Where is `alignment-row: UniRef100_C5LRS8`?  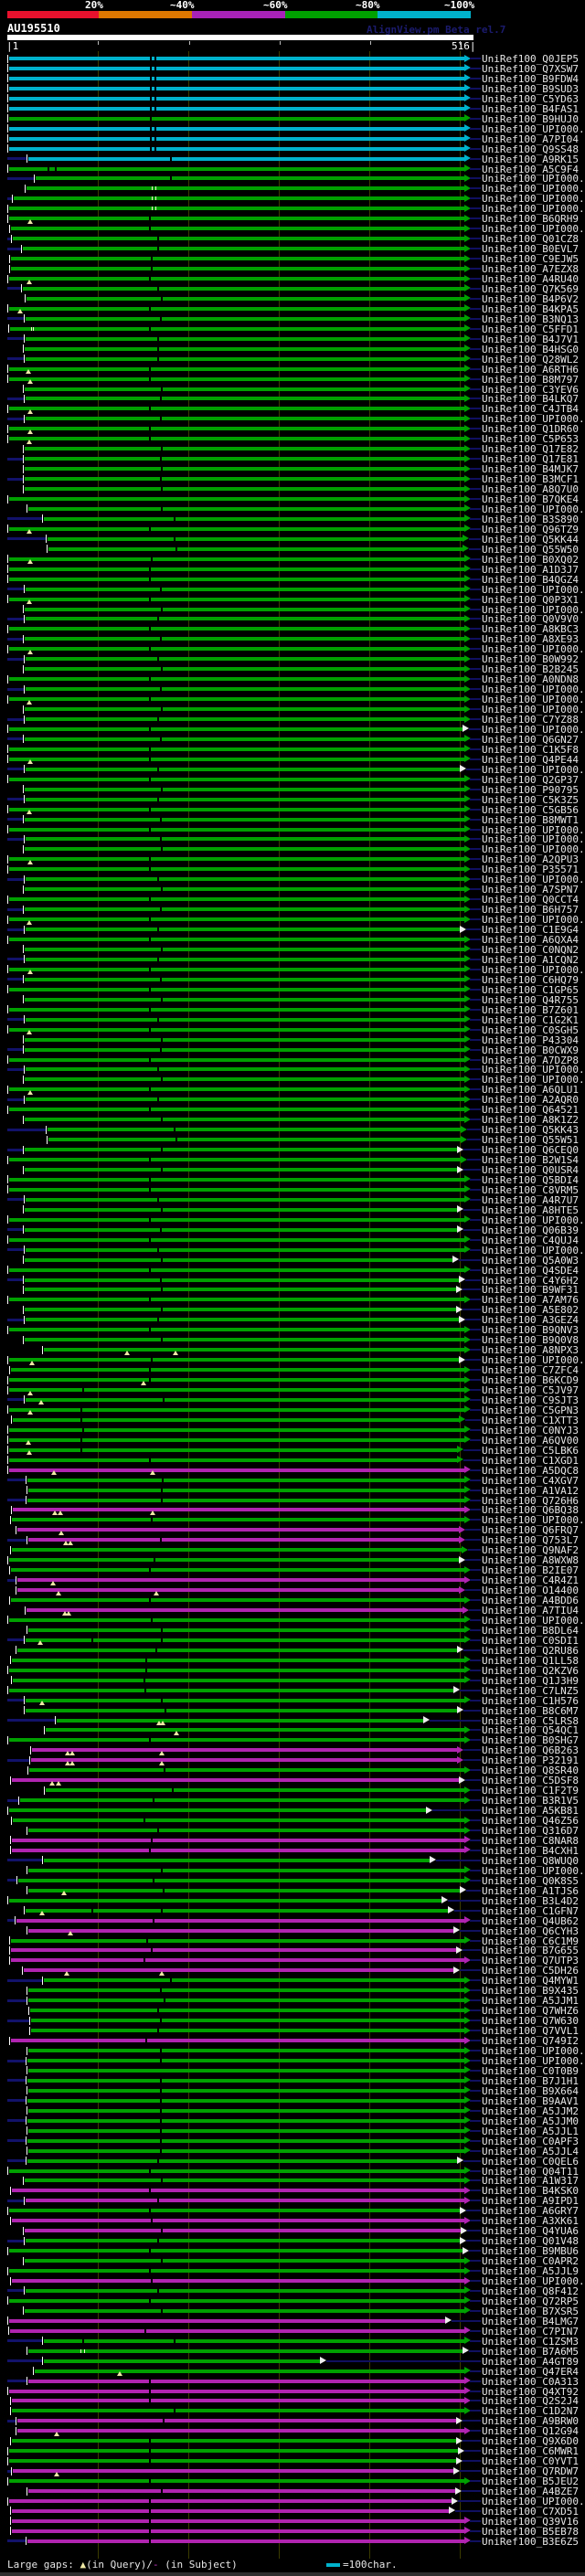 alignment-row: UniRef100_C5LRS8 is located at coordinates (293, 1720).